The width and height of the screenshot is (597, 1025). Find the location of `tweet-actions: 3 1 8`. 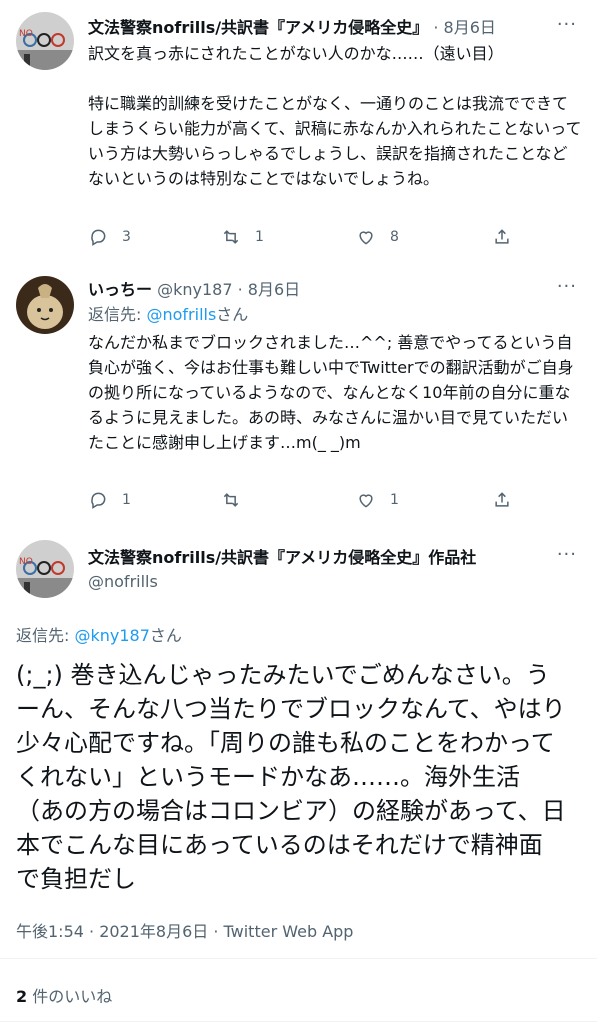

tweet-actions: 3 1 8 is located at coordinates (308, 239).